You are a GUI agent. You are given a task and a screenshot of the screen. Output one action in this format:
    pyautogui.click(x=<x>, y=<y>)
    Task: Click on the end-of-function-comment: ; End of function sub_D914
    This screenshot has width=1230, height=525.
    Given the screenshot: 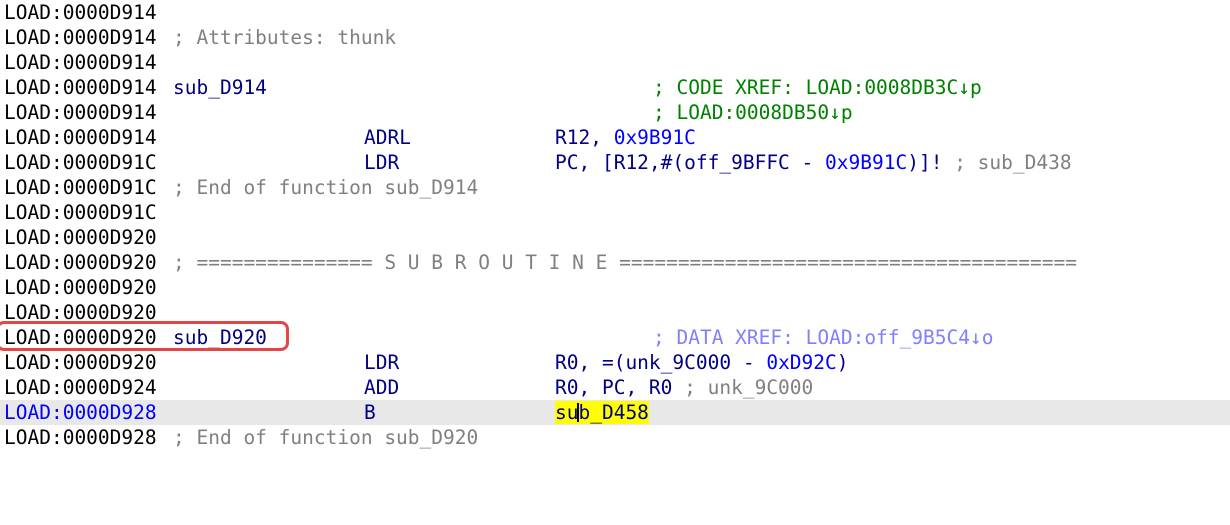 What is the action you would take?
    pyautogui.click(x=326, y=187)
    